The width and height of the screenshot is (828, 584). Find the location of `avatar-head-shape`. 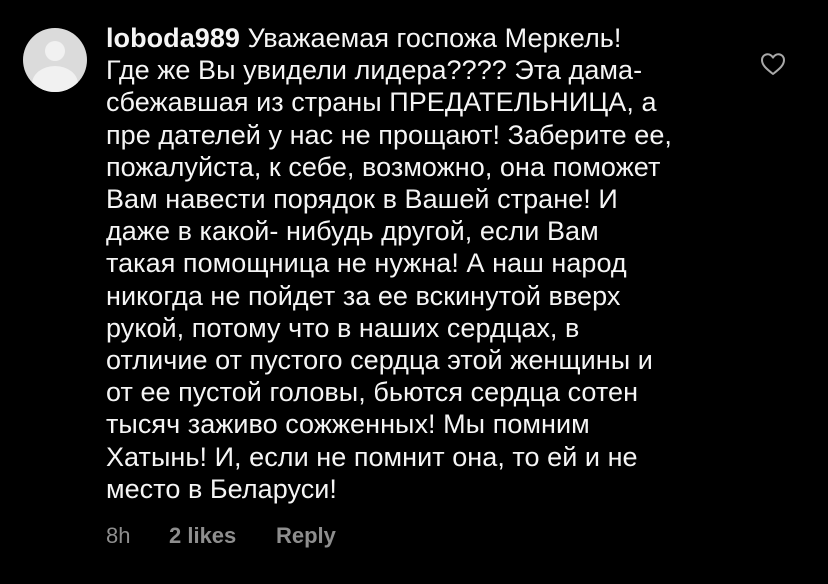

avatar-head-shape is located at coordinates (55, 51).